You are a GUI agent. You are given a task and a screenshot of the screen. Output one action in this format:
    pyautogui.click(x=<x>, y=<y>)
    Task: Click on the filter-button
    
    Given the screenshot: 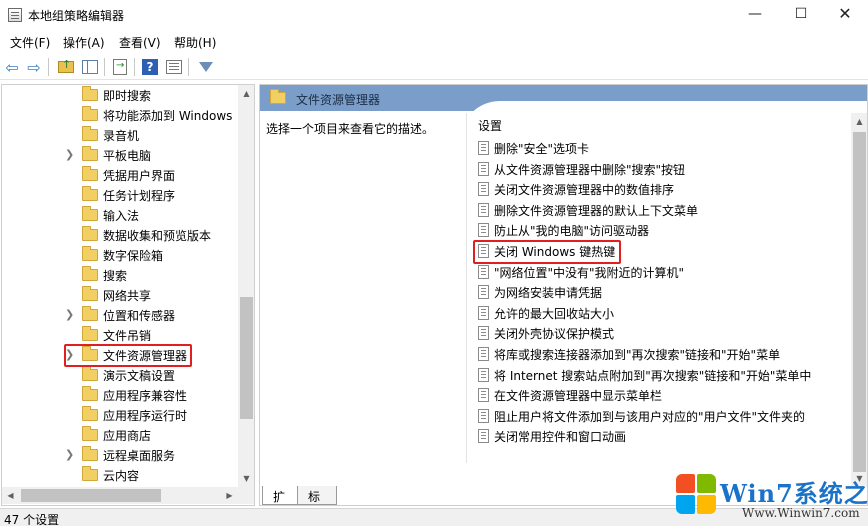 What is the action you would take?
    pyautogui.click(x=206, y=67)
    